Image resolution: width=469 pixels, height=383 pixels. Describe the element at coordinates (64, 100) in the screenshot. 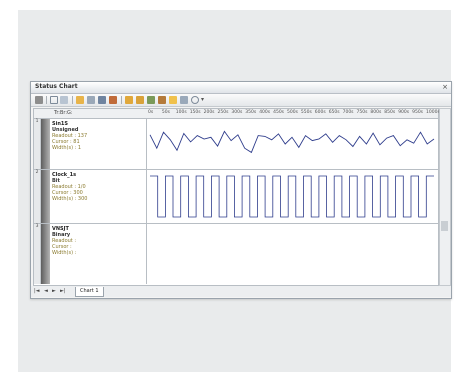

I see `chevron-down-icon` at that location.